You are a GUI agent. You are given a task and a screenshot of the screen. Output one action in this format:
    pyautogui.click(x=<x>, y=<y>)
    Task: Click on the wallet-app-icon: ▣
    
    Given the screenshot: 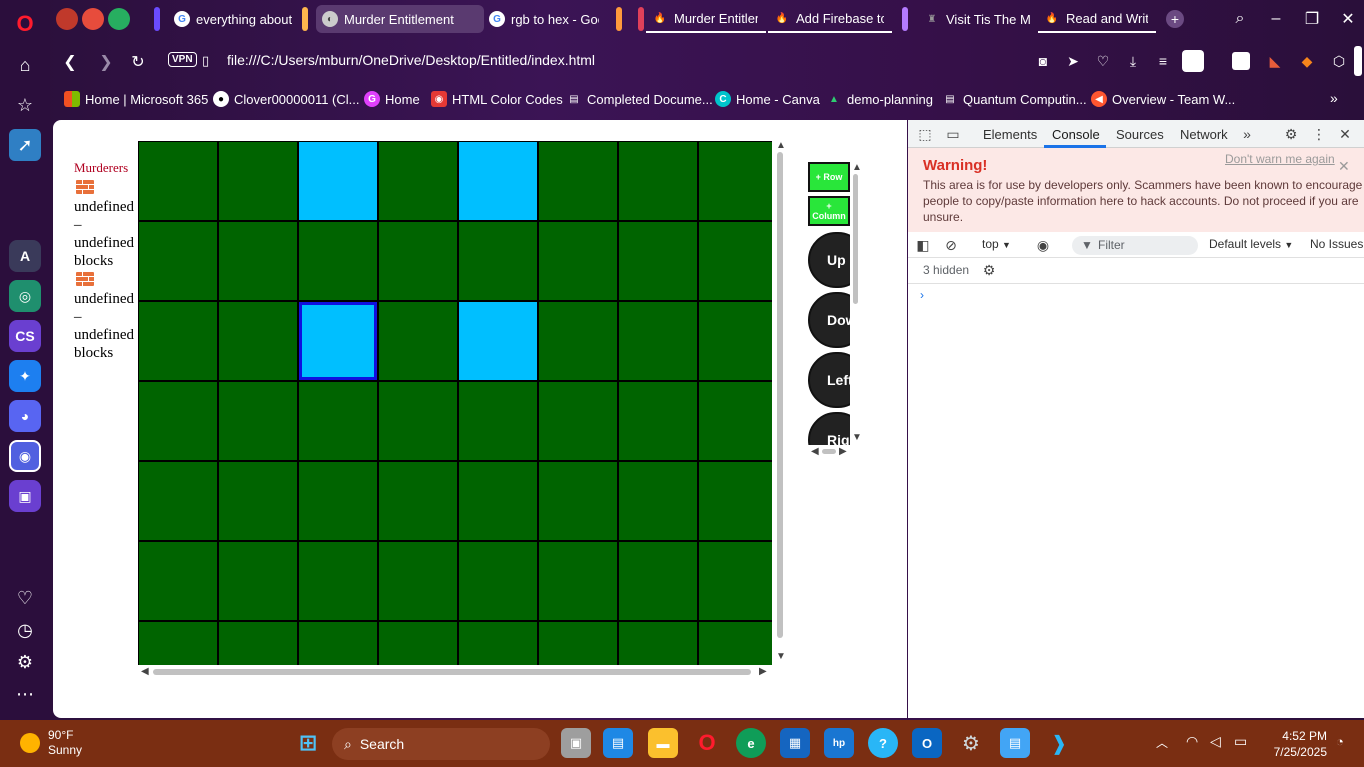 What is the action you would take?
    pyautogui.click(x=25, y=496)
    